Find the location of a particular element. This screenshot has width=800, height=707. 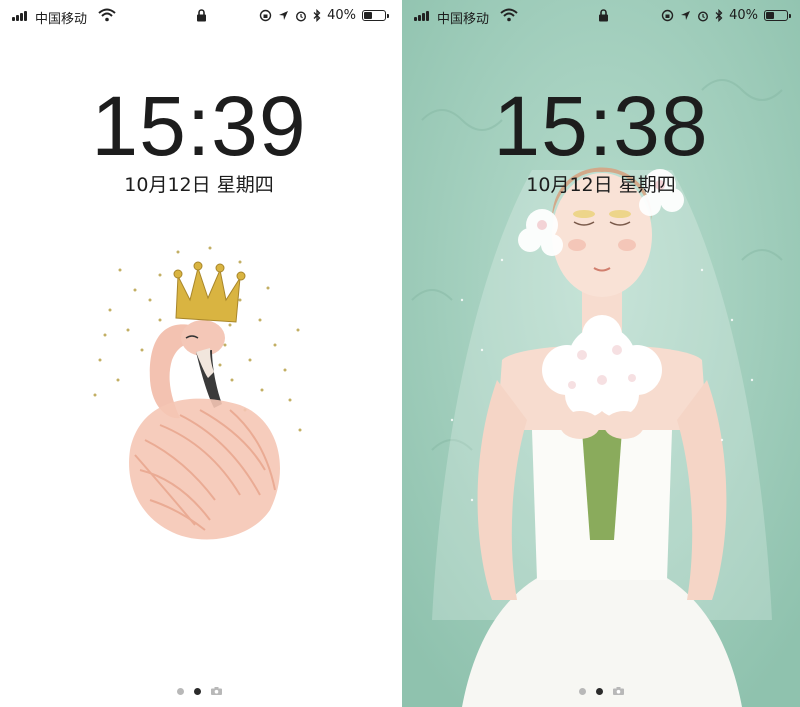

lock-time: 15:39 is located at coordinates (199, 126).